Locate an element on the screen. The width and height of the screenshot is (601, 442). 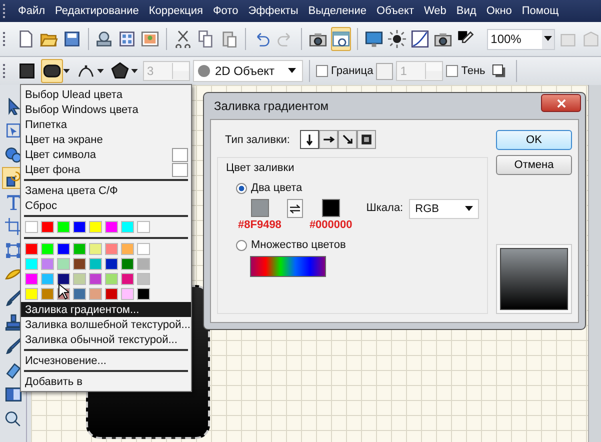
menu-item: Файл is located at coordinates (31, 11).